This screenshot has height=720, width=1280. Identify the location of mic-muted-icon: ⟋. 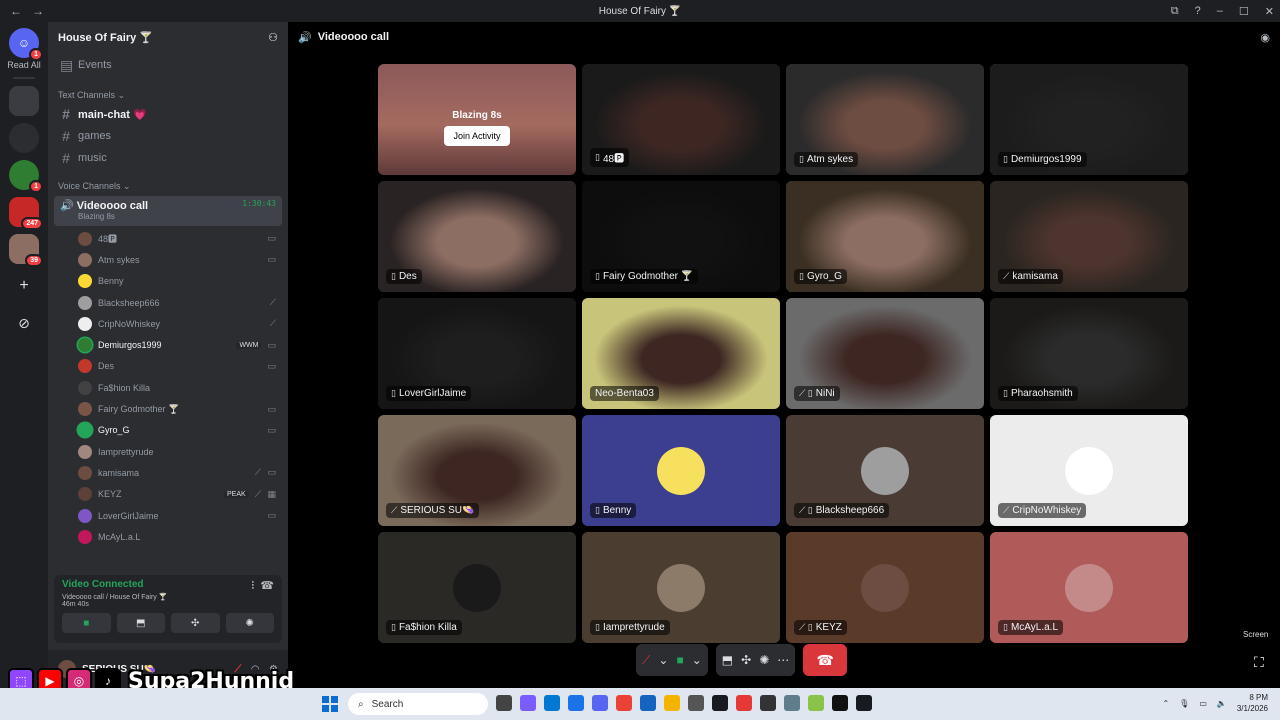
(646, 660).